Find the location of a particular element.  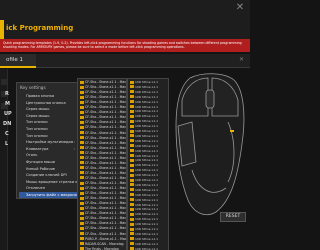

menu-item: Огонь is located at coordinates (48, 155).